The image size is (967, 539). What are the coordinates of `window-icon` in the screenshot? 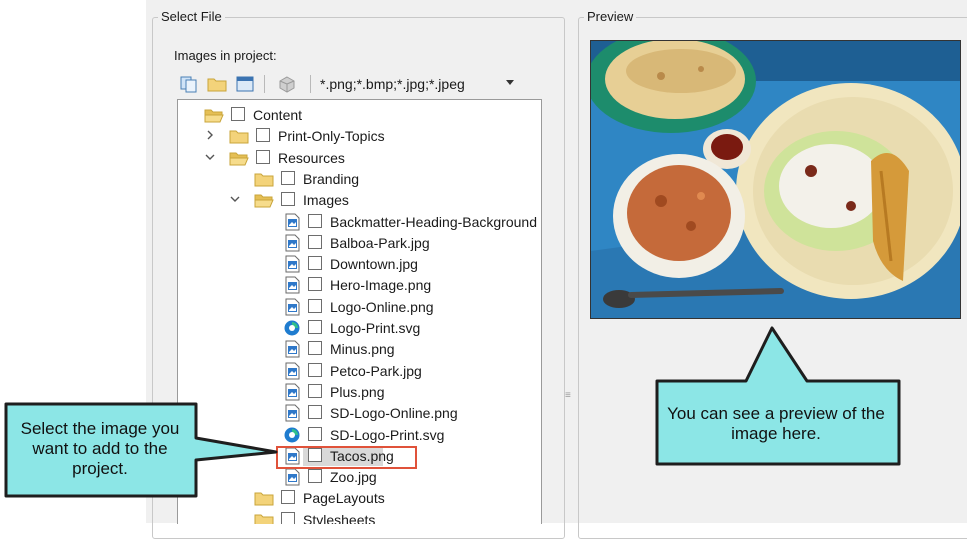 It's located at (245, 84).